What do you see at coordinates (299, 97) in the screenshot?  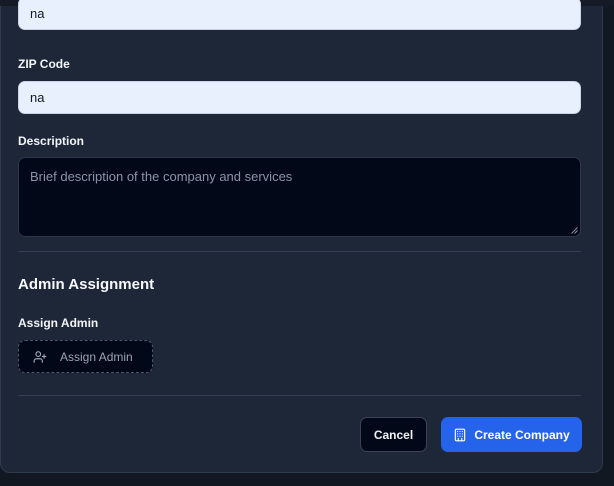 I see `zip-code-input: na` at bounding box center [299, 97].